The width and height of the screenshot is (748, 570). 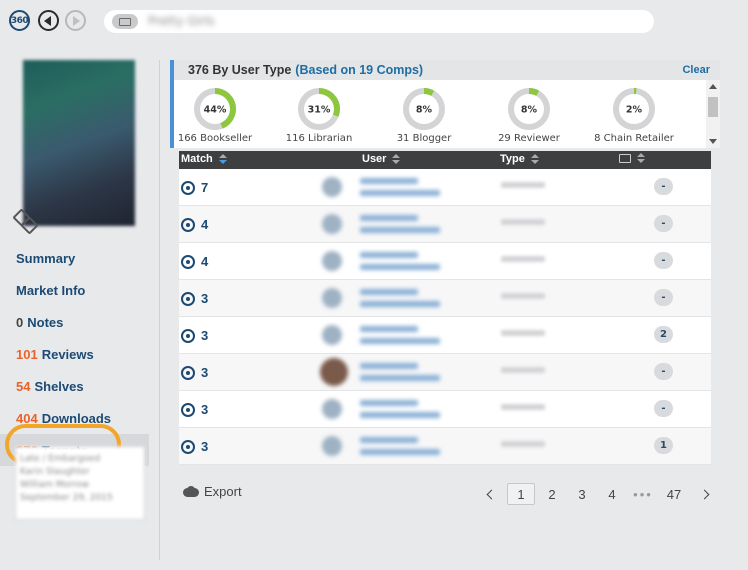 What do you see at coordinates (521, 494) in the screenshot?
I see `page-1: 1` at bounding box center [521, 494].